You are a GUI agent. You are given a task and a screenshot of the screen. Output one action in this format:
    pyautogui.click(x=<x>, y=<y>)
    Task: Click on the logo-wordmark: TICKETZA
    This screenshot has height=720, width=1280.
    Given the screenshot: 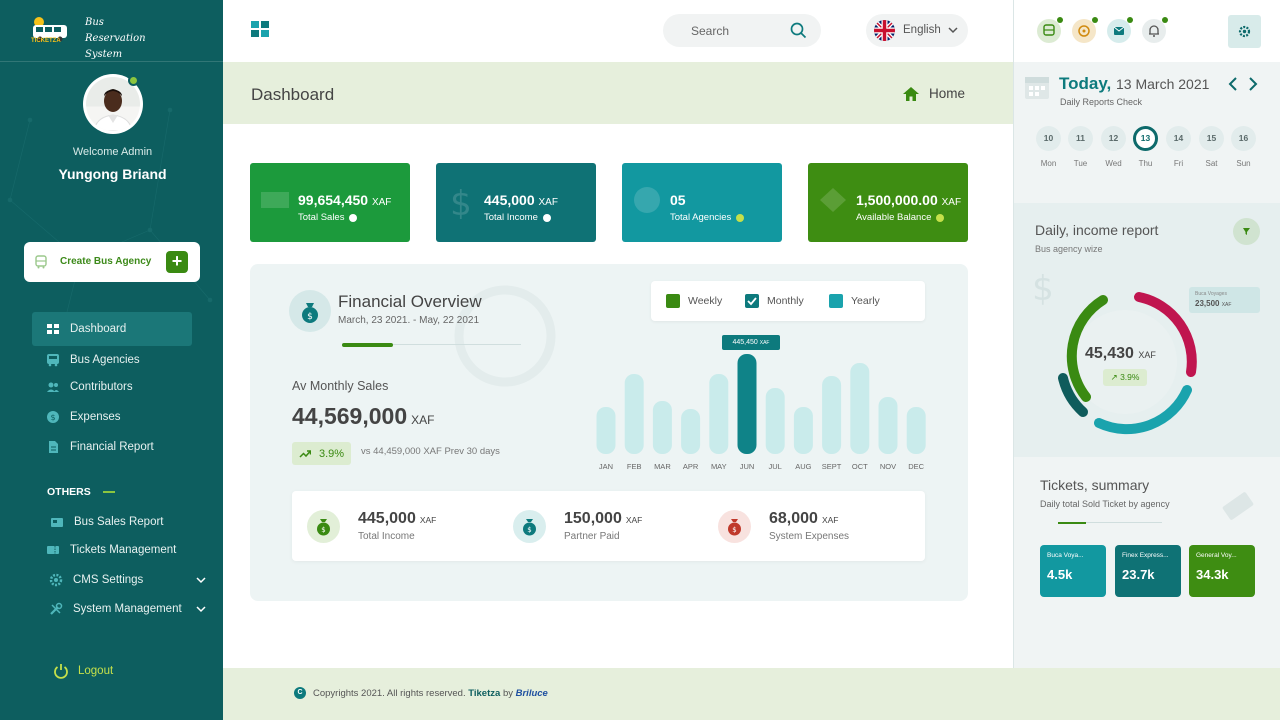 What is the action you would take?
    pyautogui.click(x=46, y=41)
    